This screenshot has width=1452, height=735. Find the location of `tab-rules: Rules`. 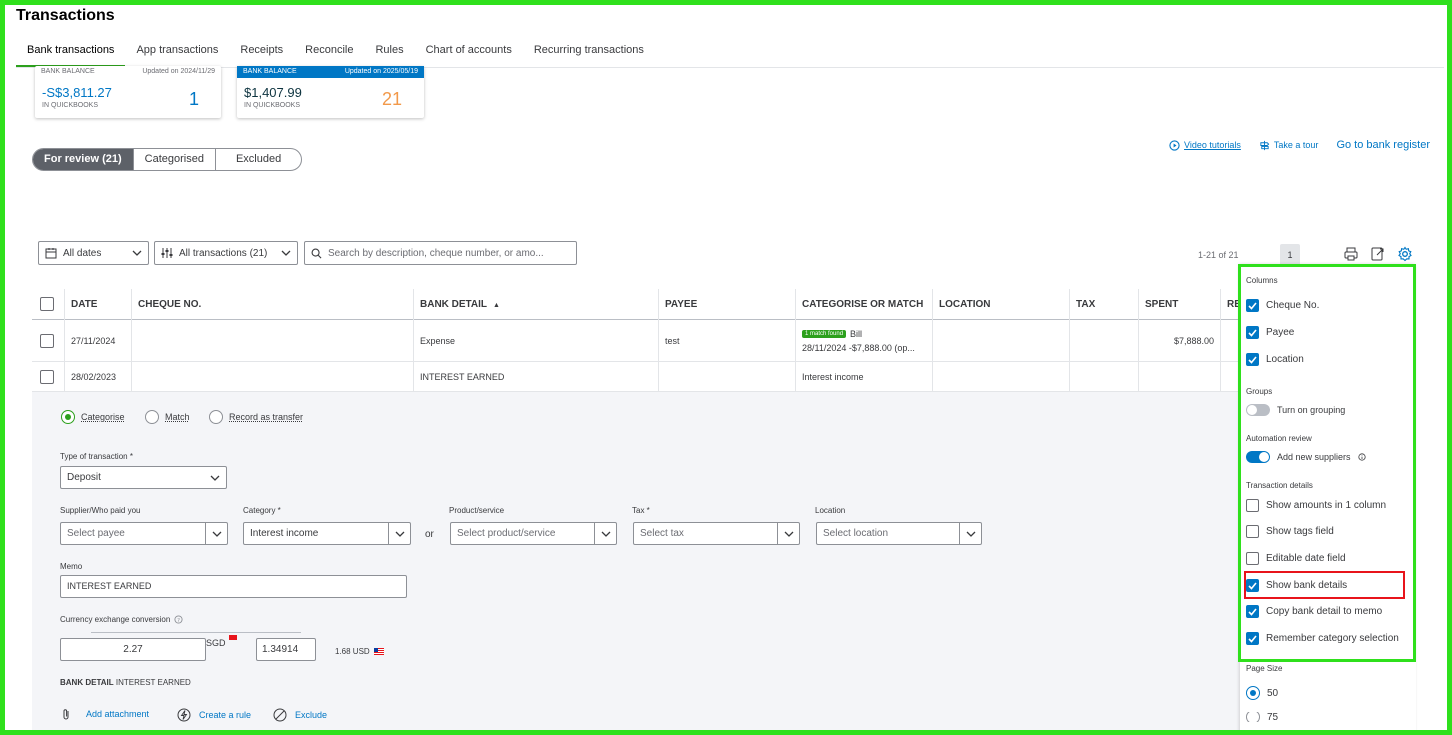

tab-rules: Rules is located at coordinates (389, 55).